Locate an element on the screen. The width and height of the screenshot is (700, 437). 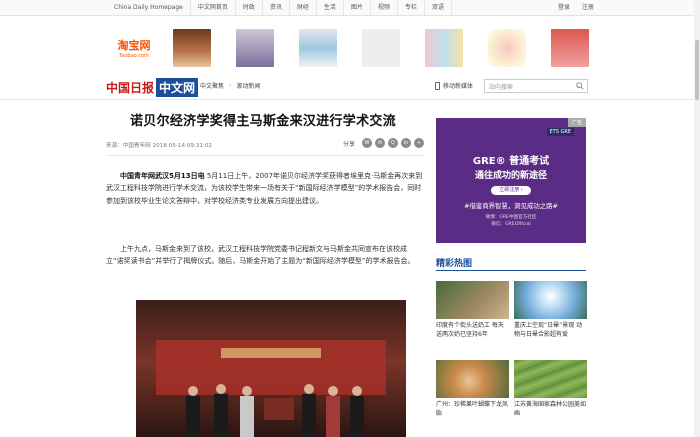
nav-link-video: 视频 is located at coordinates (384, 8).